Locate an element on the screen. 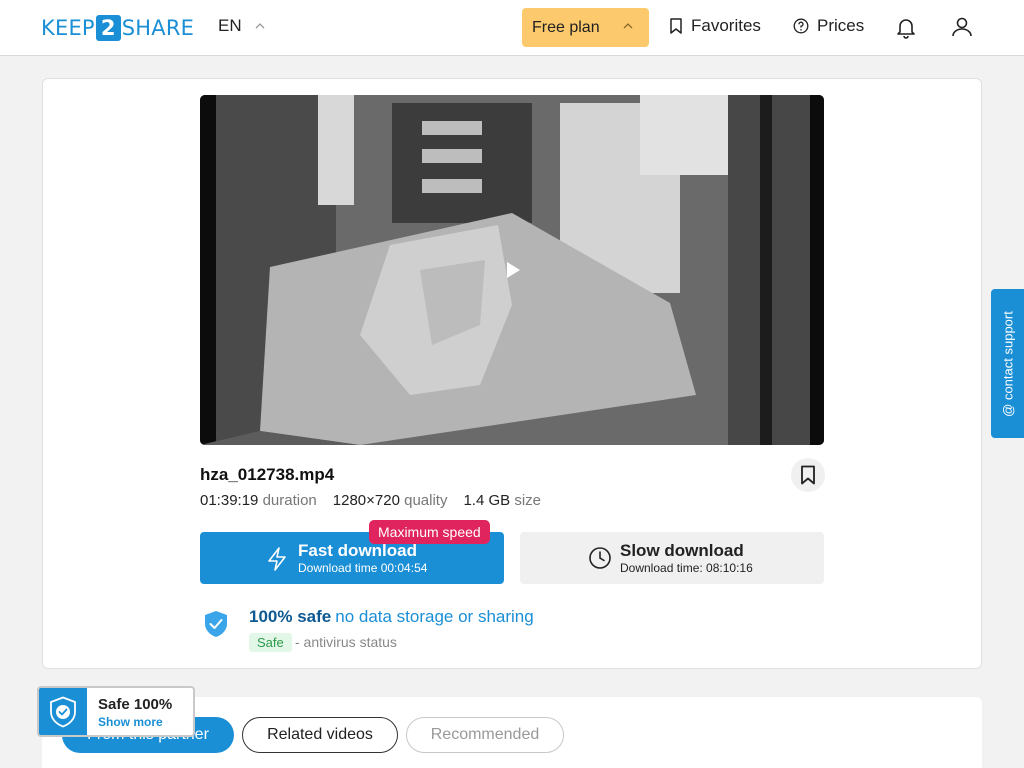 The width and height of the screenshot is (1024, 768). language-label: EN is located at coordinates (230, 25).